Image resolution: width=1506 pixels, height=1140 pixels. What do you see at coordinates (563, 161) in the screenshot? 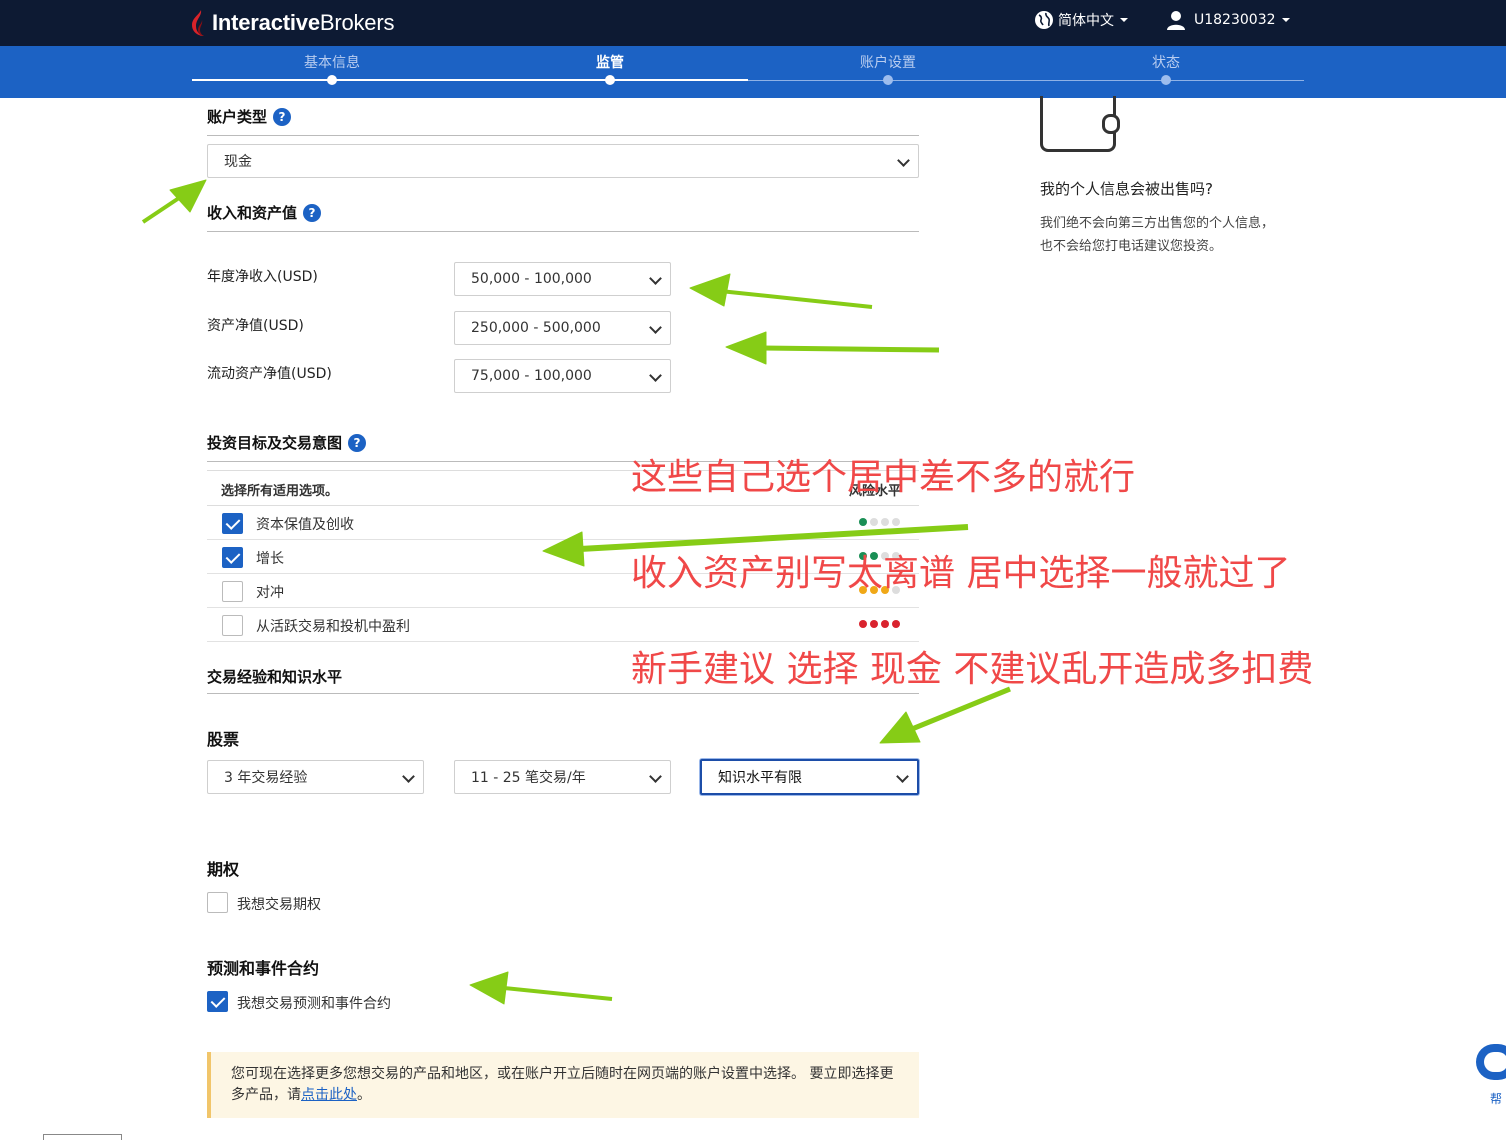
I see `account-type-select: 现金` at bounding box center [563, 161].